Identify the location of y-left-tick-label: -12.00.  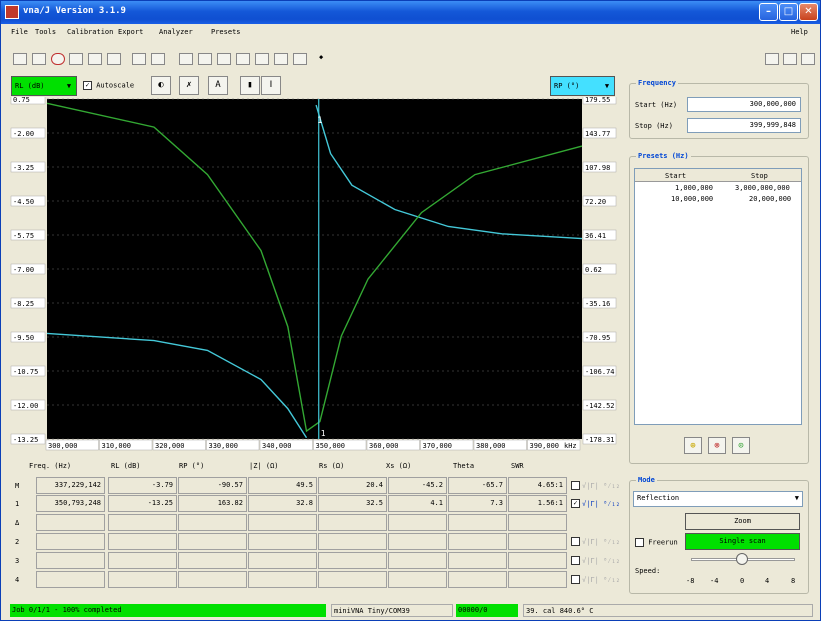
(25, 406).